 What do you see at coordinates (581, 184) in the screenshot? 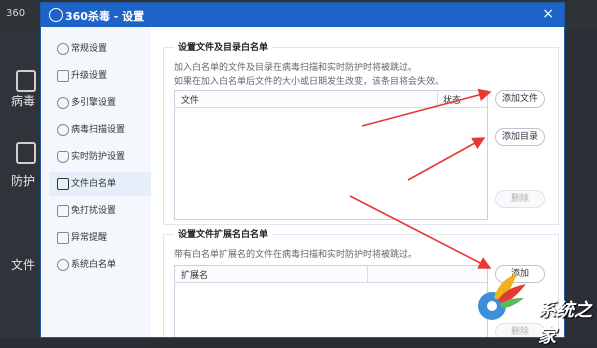
I see `background-right-edge` at bounding box center [581, 184].